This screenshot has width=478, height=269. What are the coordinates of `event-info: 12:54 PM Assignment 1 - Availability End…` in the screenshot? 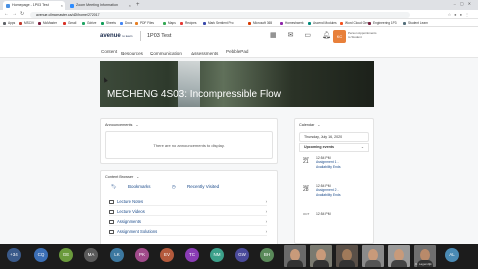 It's located at (328, 162).